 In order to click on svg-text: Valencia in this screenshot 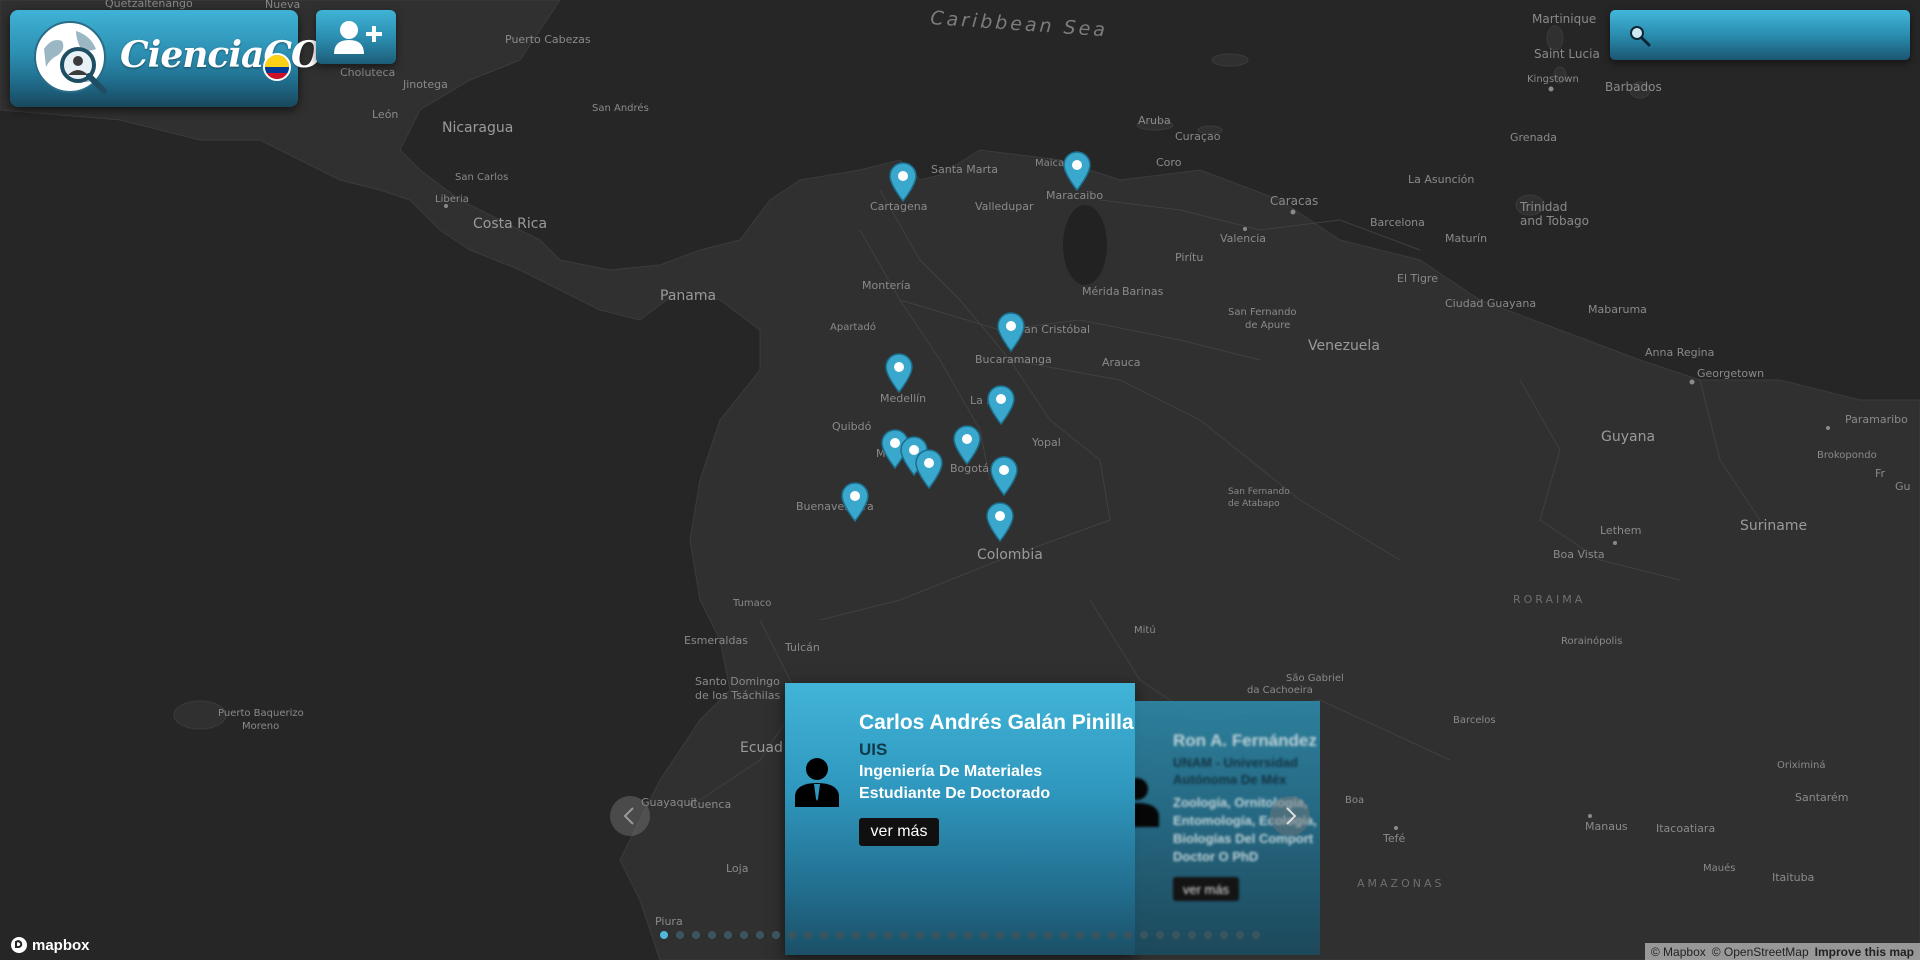, I will do `click(1243, 238)`.